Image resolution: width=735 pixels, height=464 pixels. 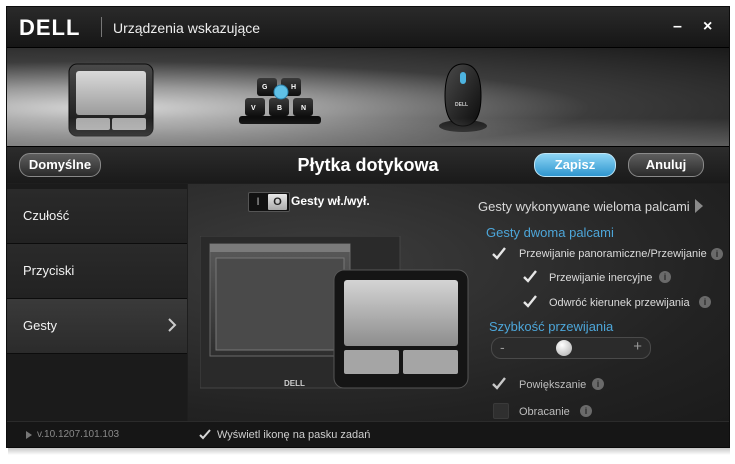 I want to click on key-v: V, so click(x=253, y=108).